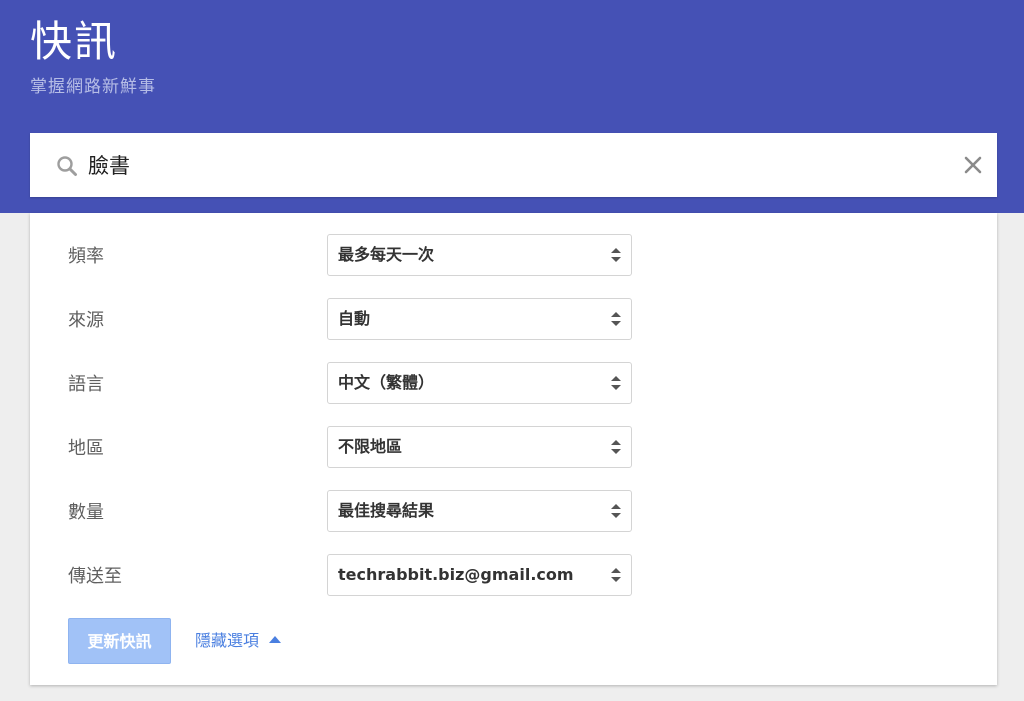  Describe the element at coordinates (370, 446) in the screenshot. I see `region-select-value: 不限地區` at that location.